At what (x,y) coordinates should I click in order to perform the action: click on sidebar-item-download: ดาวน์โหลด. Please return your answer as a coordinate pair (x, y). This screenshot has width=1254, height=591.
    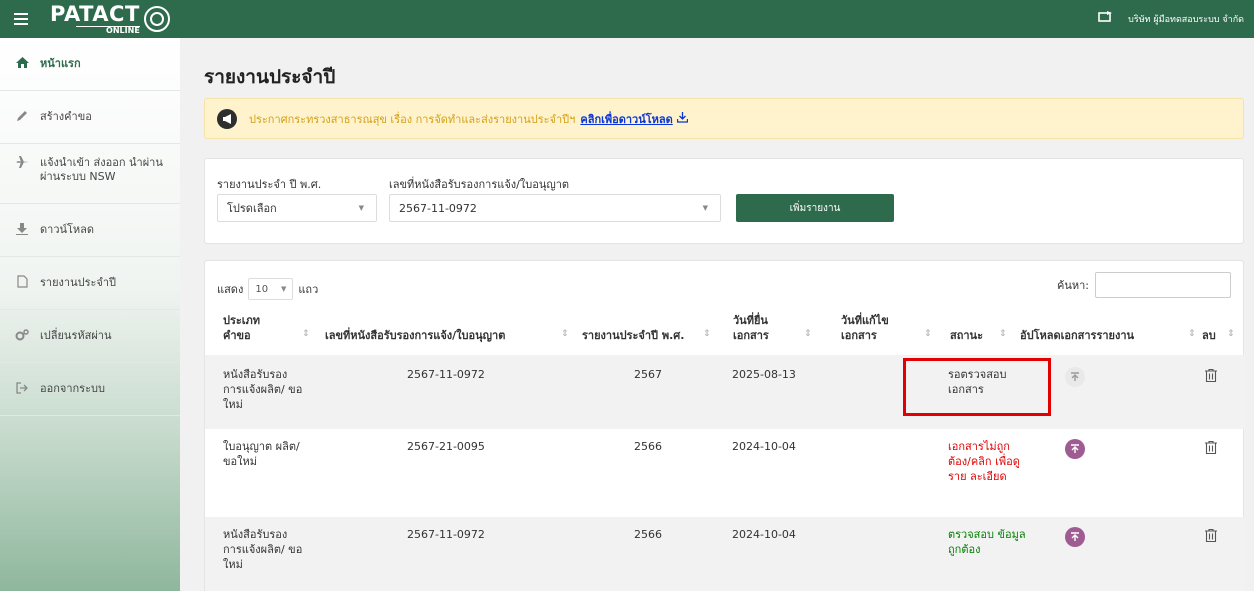
    Looking at the image, I should click on (90, 230).